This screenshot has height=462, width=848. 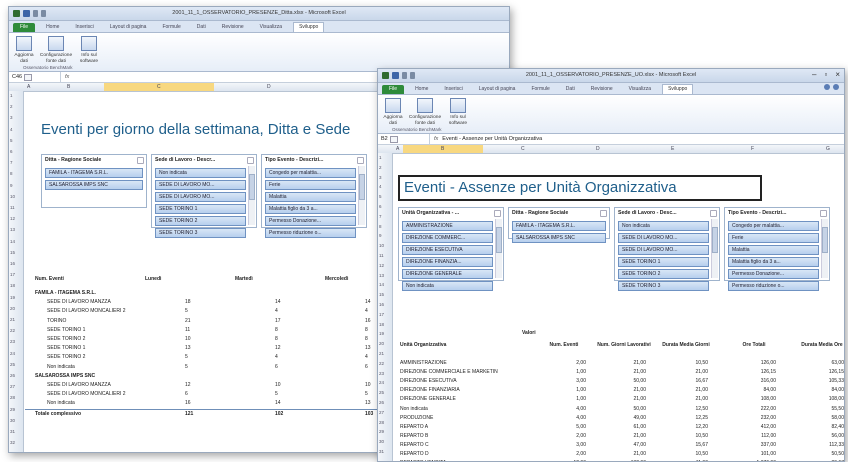 I want to click on row-header-16: 16, so click(x=12, y=263).